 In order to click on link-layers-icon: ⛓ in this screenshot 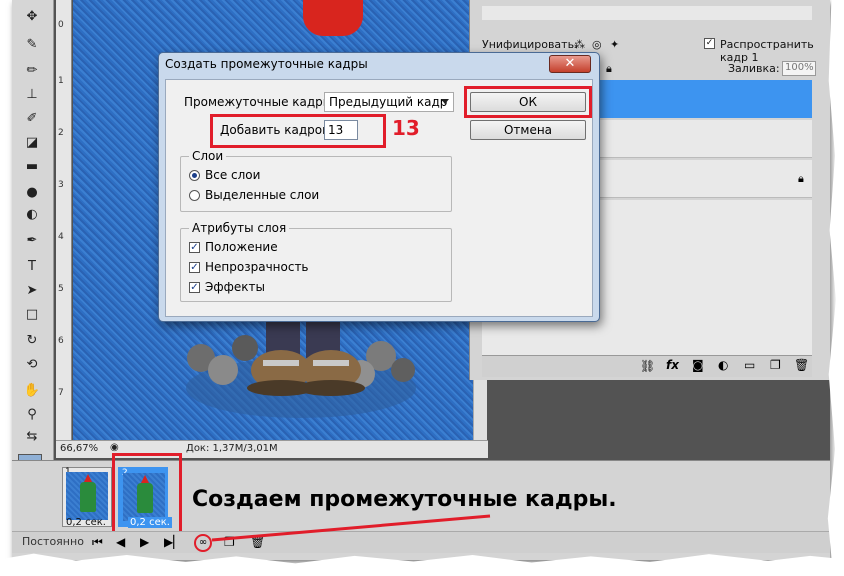, I will do `click(647, 366)`.